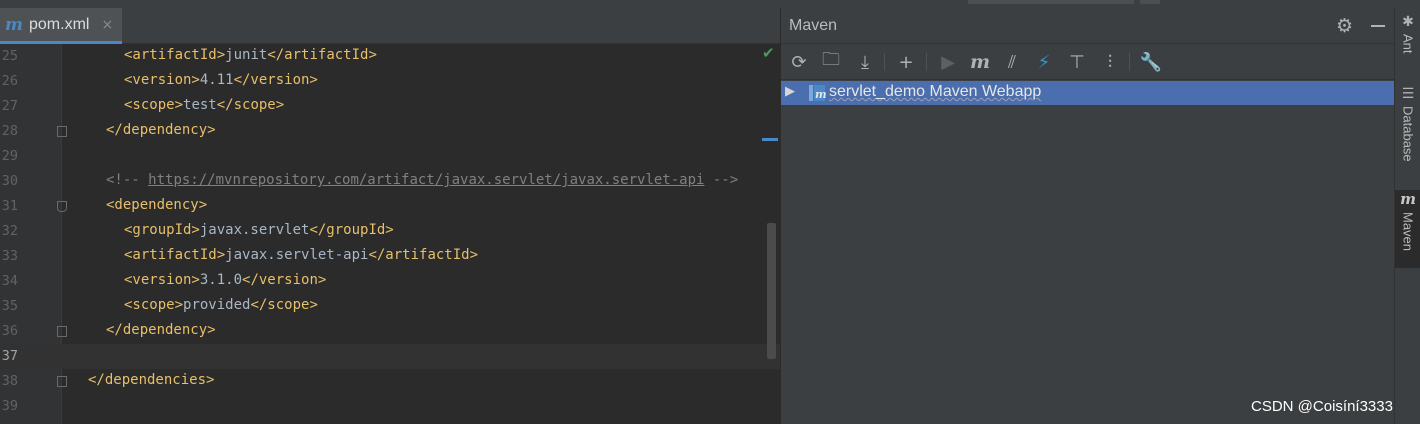 Image resolution: width=1420 pixels, height=424 pixels. I want to click on generate-sources-icon: 🗀, so click(831, 61).